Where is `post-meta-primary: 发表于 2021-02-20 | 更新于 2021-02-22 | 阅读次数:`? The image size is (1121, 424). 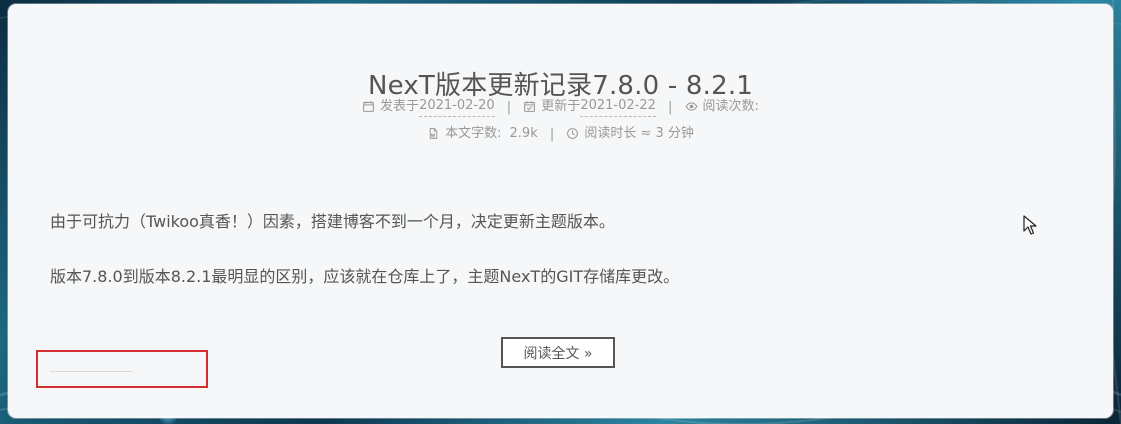 post-meta-primary: 发表于 2021-02-20 | 更新于 2021-02-22 | 阅读次数: is located at coordinates (560, 107).